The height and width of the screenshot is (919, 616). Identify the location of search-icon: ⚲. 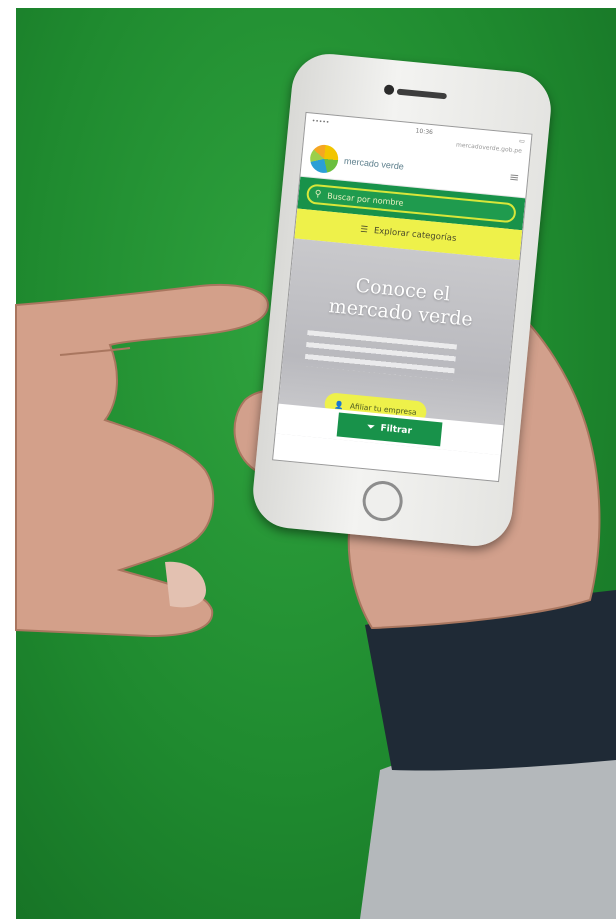
(318, 194).